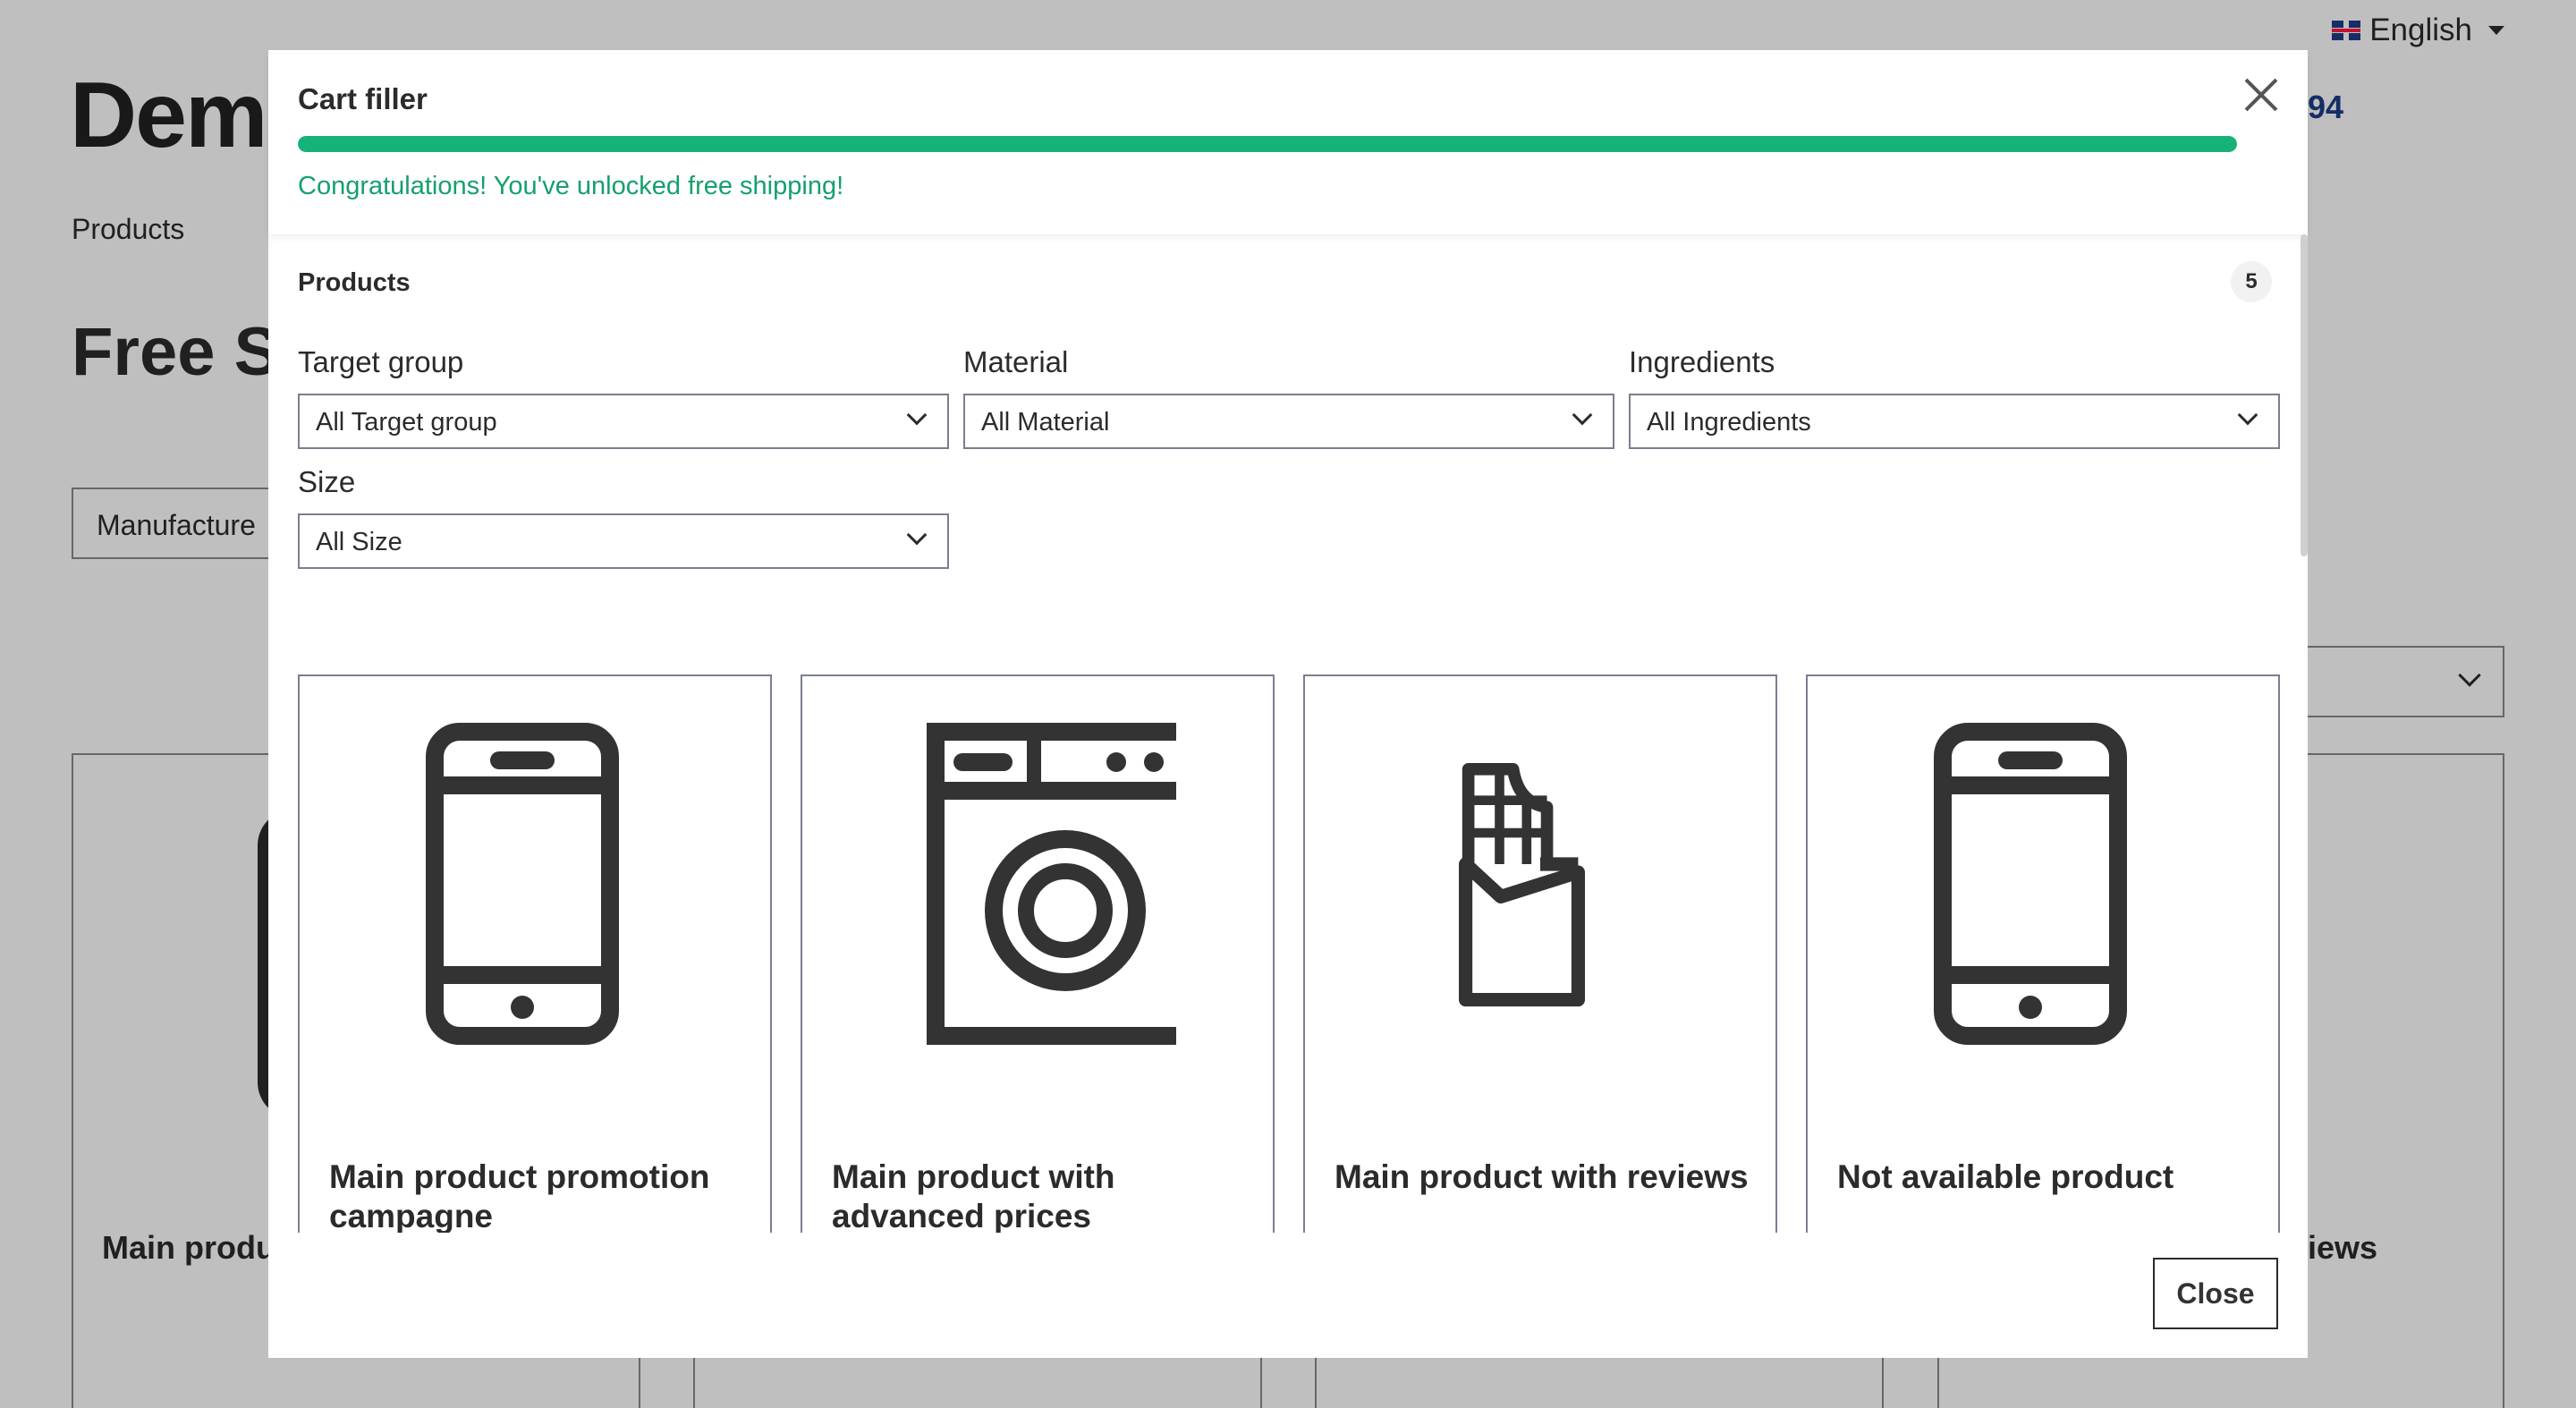 Image resolution: width=2576 pixels, height=1408 pixels. I want to click on size-label: Size, so click(327, 482).